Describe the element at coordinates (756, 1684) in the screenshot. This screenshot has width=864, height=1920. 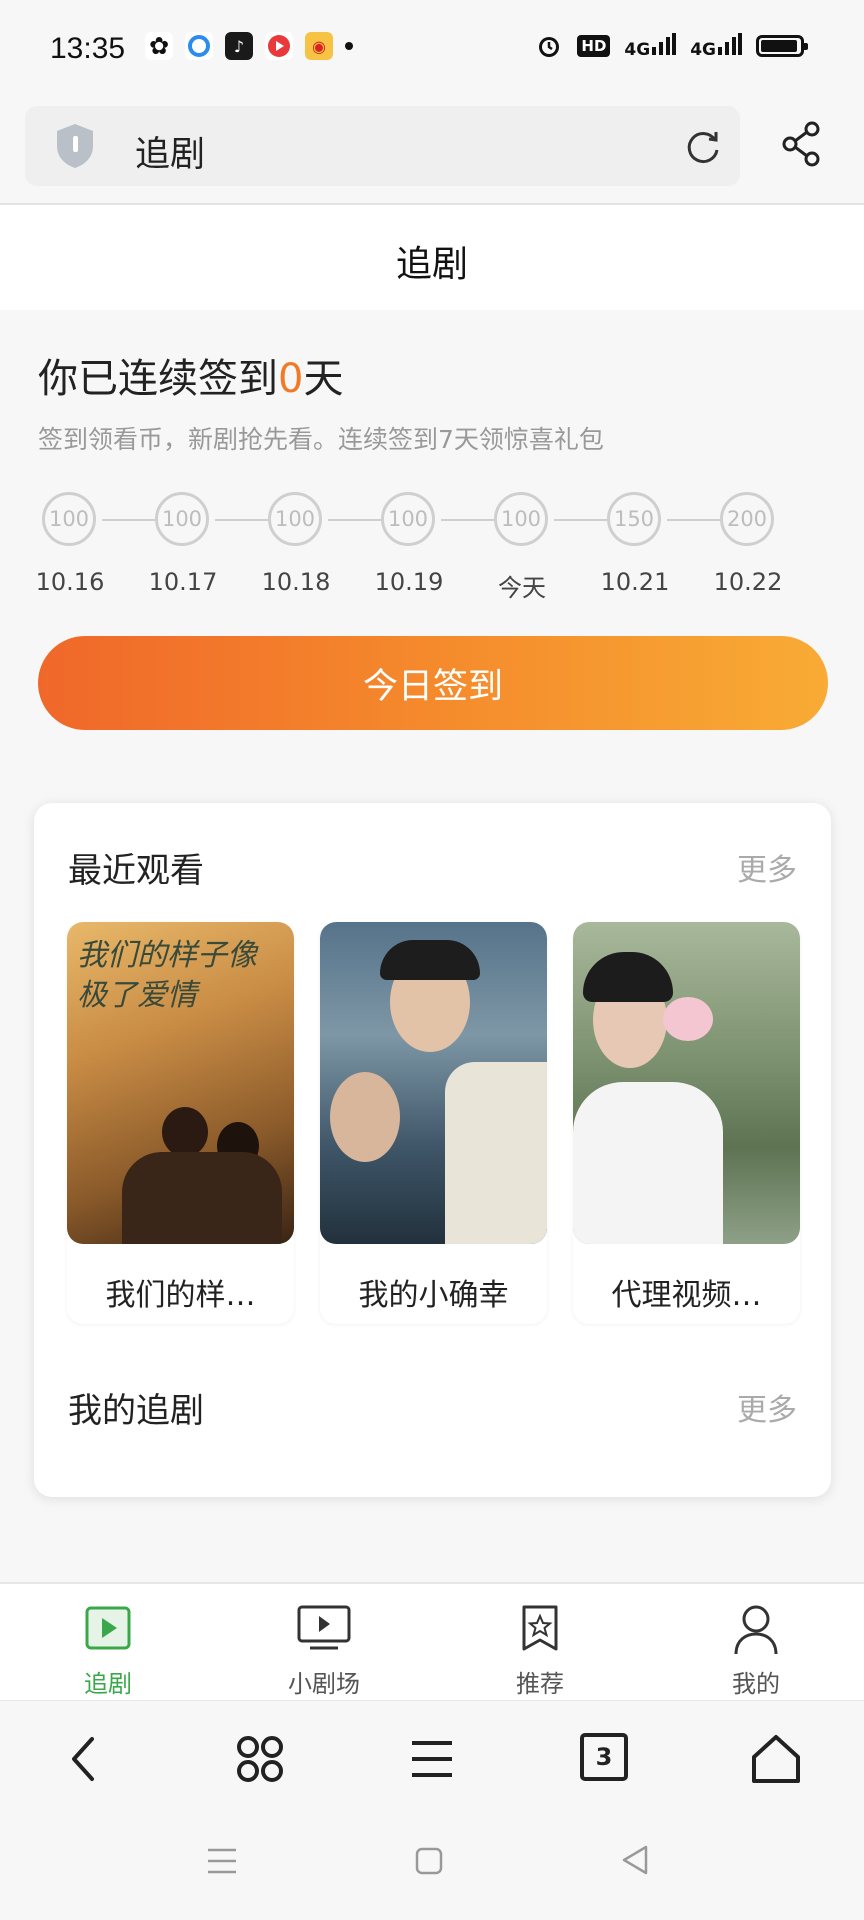
I see `tab-label: 我的` at that location.